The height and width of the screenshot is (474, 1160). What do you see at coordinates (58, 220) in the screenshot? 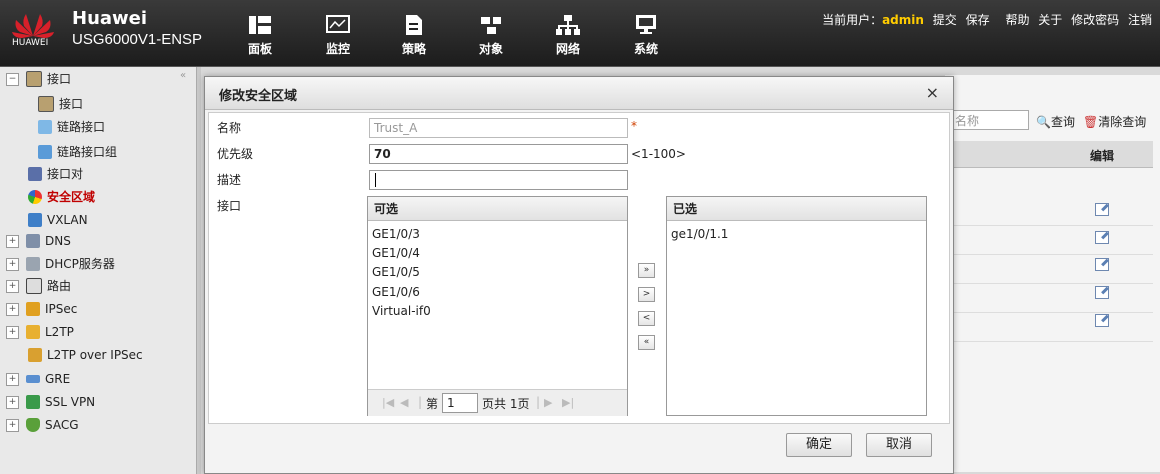
I see `sidebar-item-vxlan: VXLAN` at bounding box center [58, 220].